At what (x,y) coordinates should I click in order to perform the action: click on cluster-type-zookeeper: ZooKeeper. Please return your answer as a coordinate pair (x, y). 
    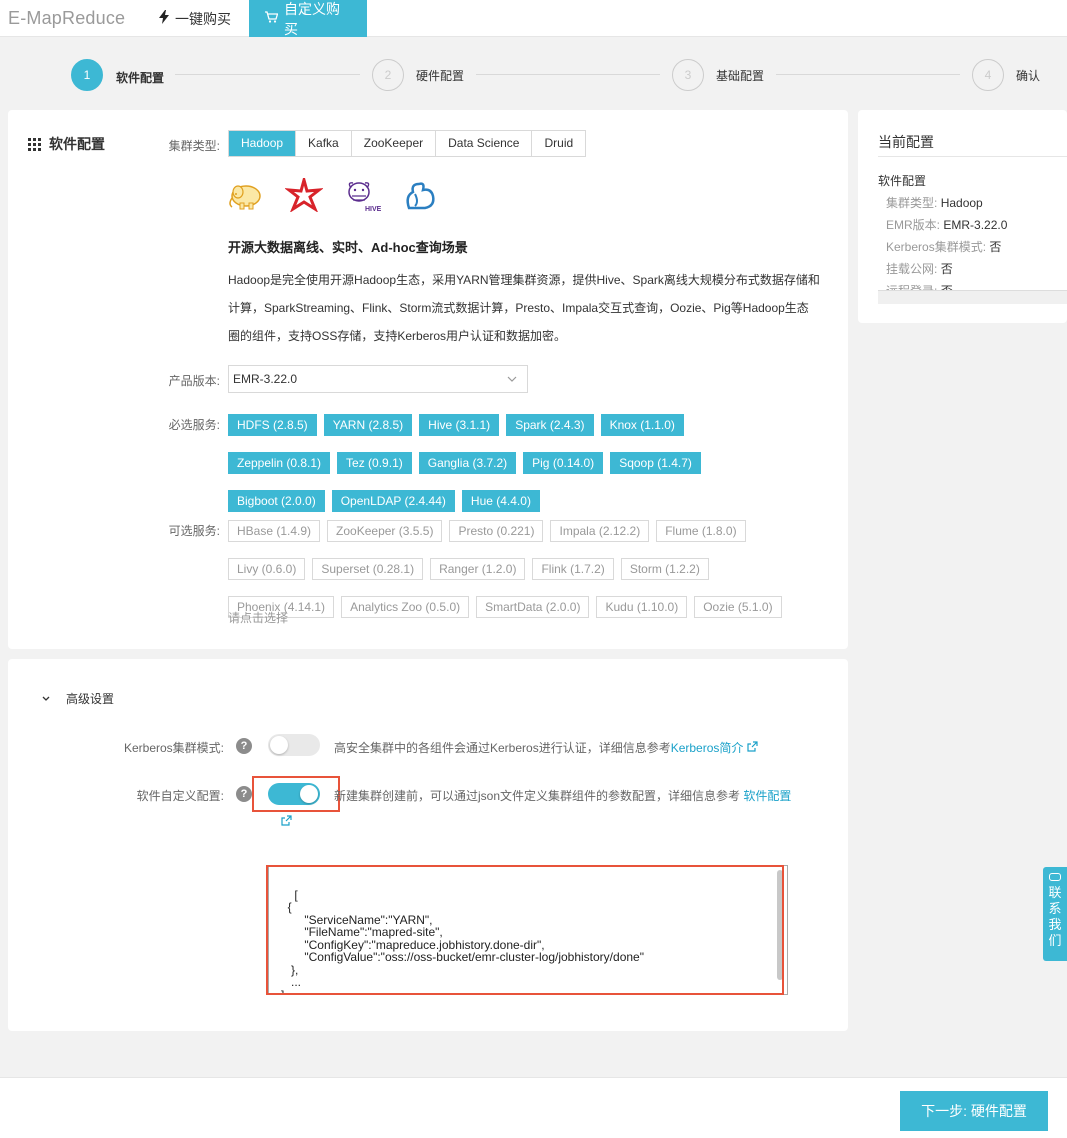
    Looking at the image, I should click on (394, 143).